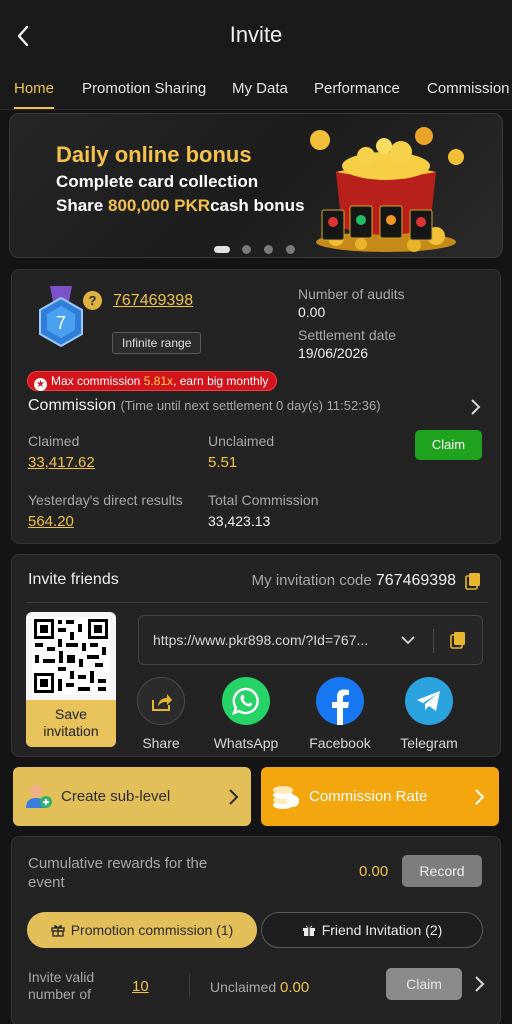 This screenshot has width=512, height=1024. I want to click on page-title: Invite, so click(256, 34).